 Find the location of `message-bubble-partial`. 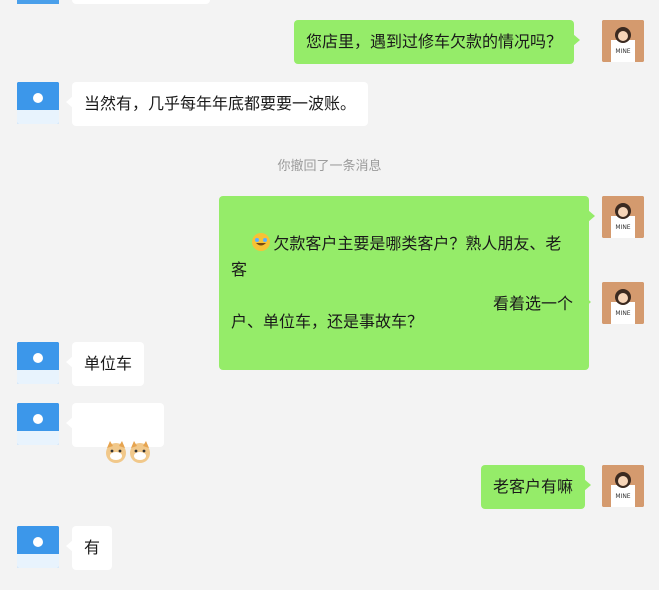

message-bubble-partial is located at coordinates (141, 2).